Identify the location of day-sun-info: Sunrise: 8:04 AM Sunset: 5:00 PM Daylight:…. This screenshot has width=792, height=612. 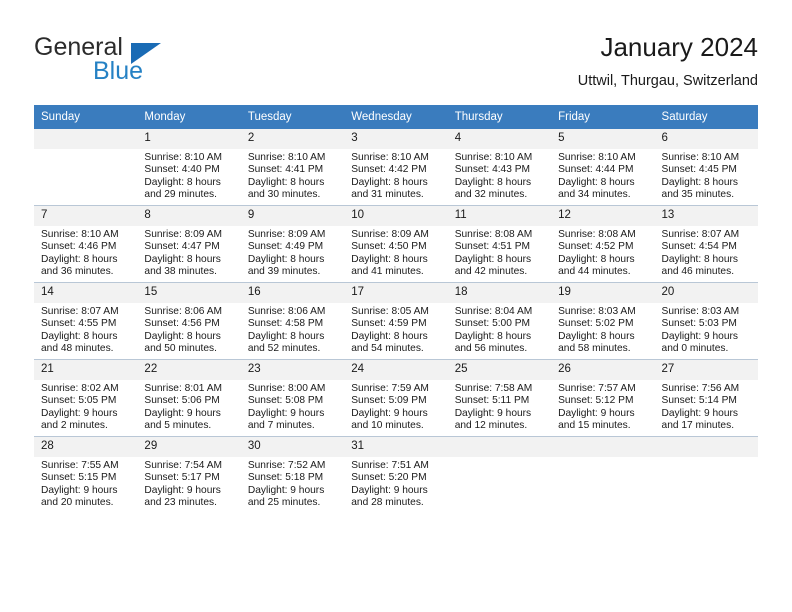
(499, 329).